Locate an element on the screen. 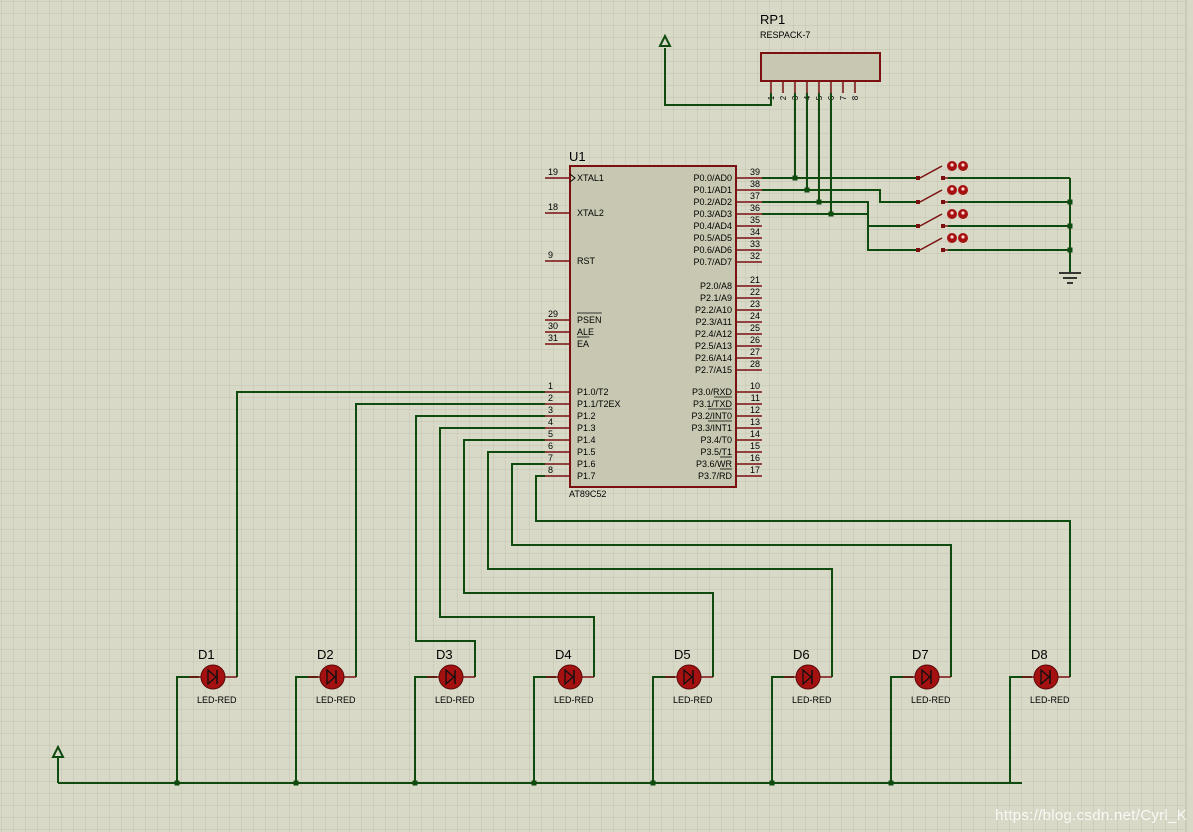  u1-pin-number: 36 is located at coordinates (755, 208).